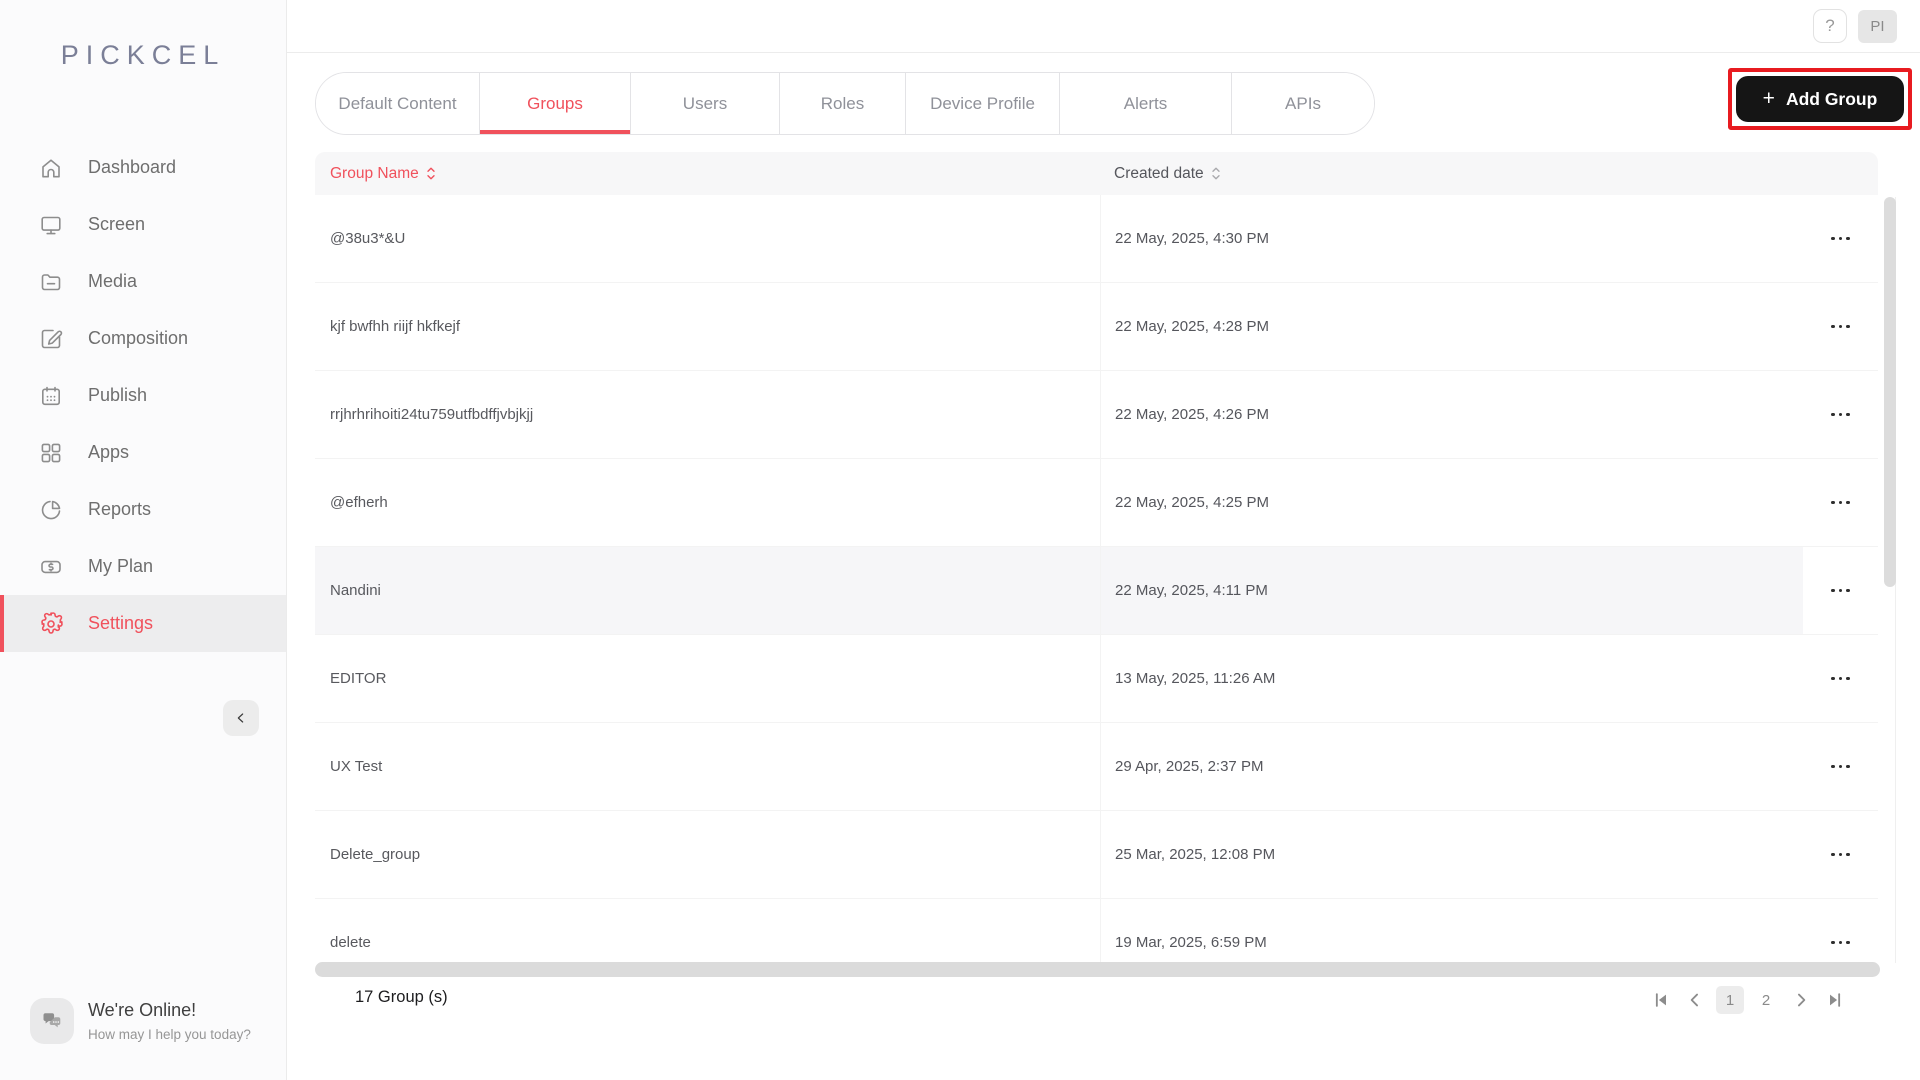 The width and height of the screenshot is (1920, 1080). What do you see at coordinates (121, 566) in the screenshot?
I see `sidebar-item-label: My Plan` at bounding box center [121, 566].